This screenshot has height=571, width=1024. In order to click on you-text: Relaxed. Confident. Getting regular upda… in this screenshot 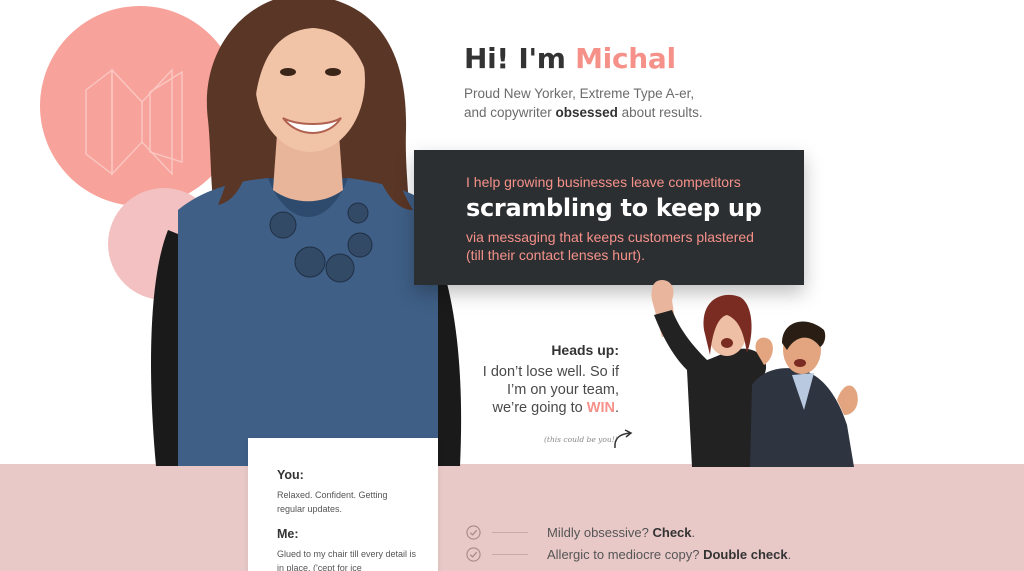, I will do `click(332, 502)`.